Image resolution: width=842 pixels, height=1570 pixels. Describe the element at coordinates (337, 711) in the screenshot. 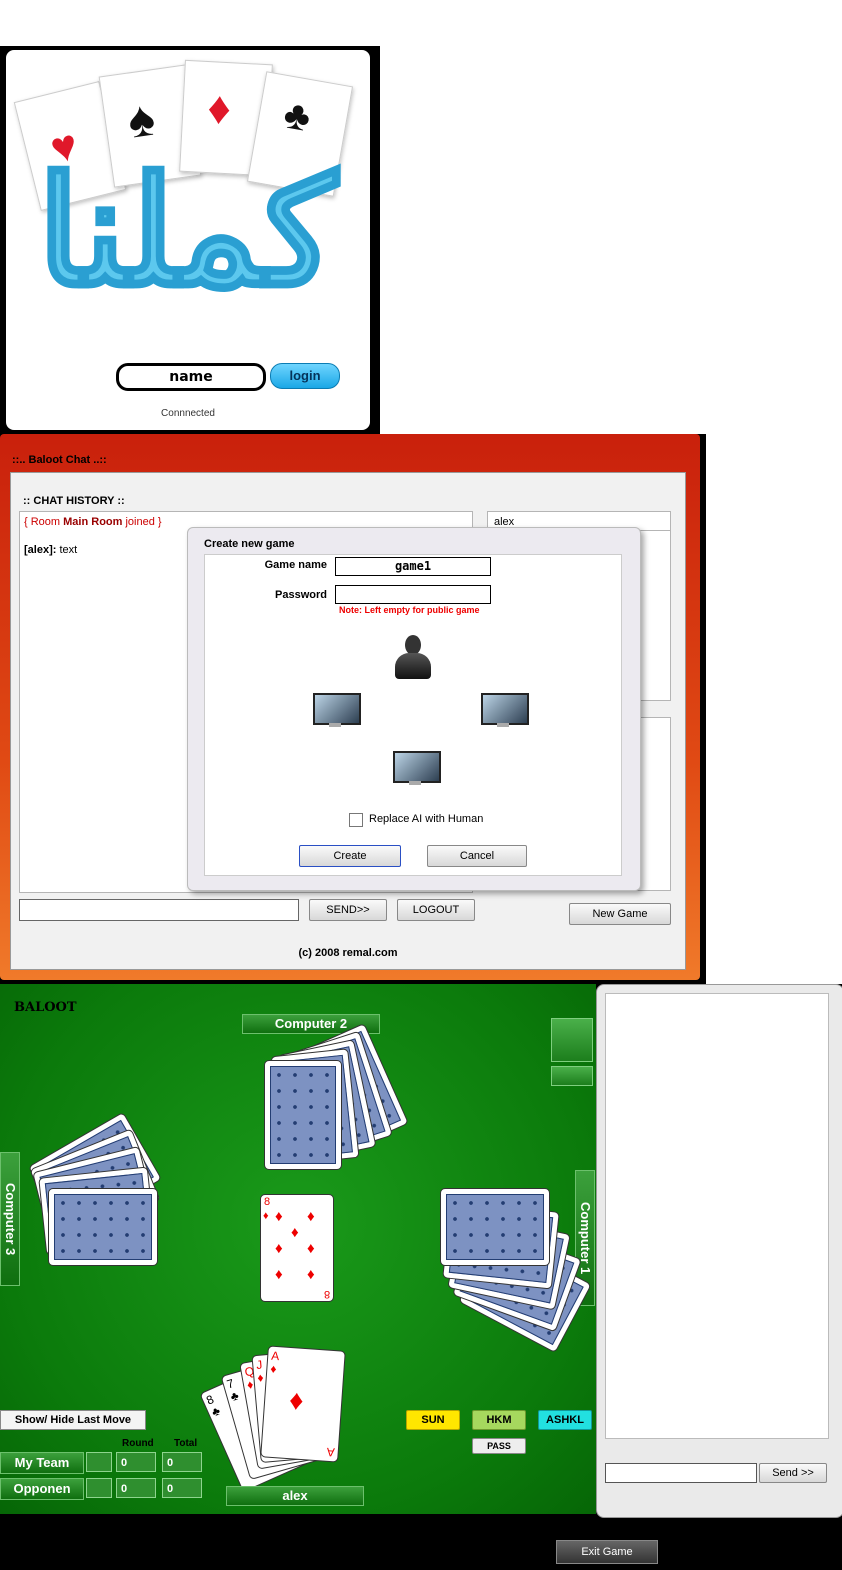

I see `computer-left-icon` at that location.